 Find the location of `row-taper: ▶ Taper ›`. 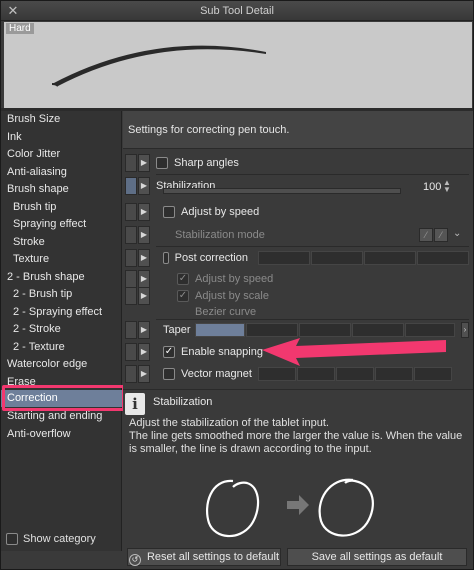

row-taper: ▶ Taper › is located at coordinates (298, 330).